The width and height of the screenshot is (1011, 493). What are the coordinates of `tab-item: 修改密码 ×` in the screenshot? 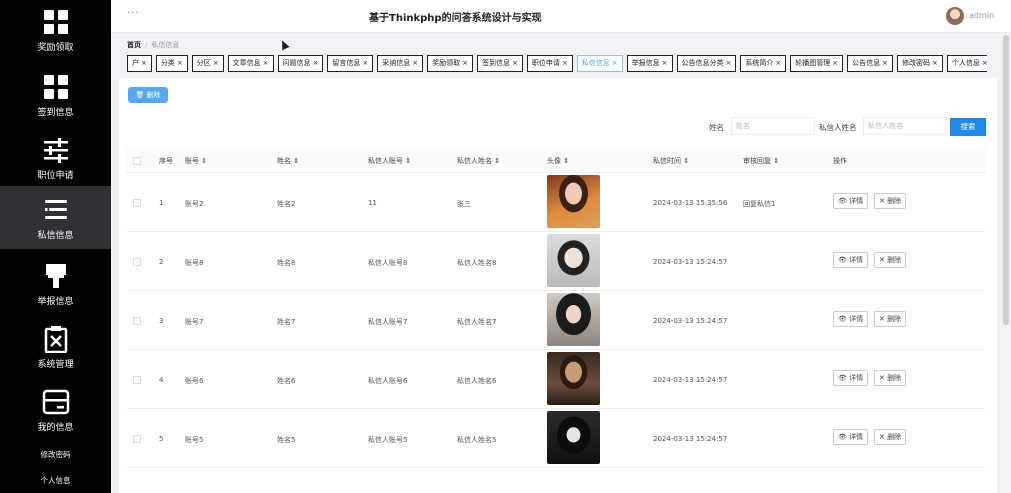 It's located at (920, 63).